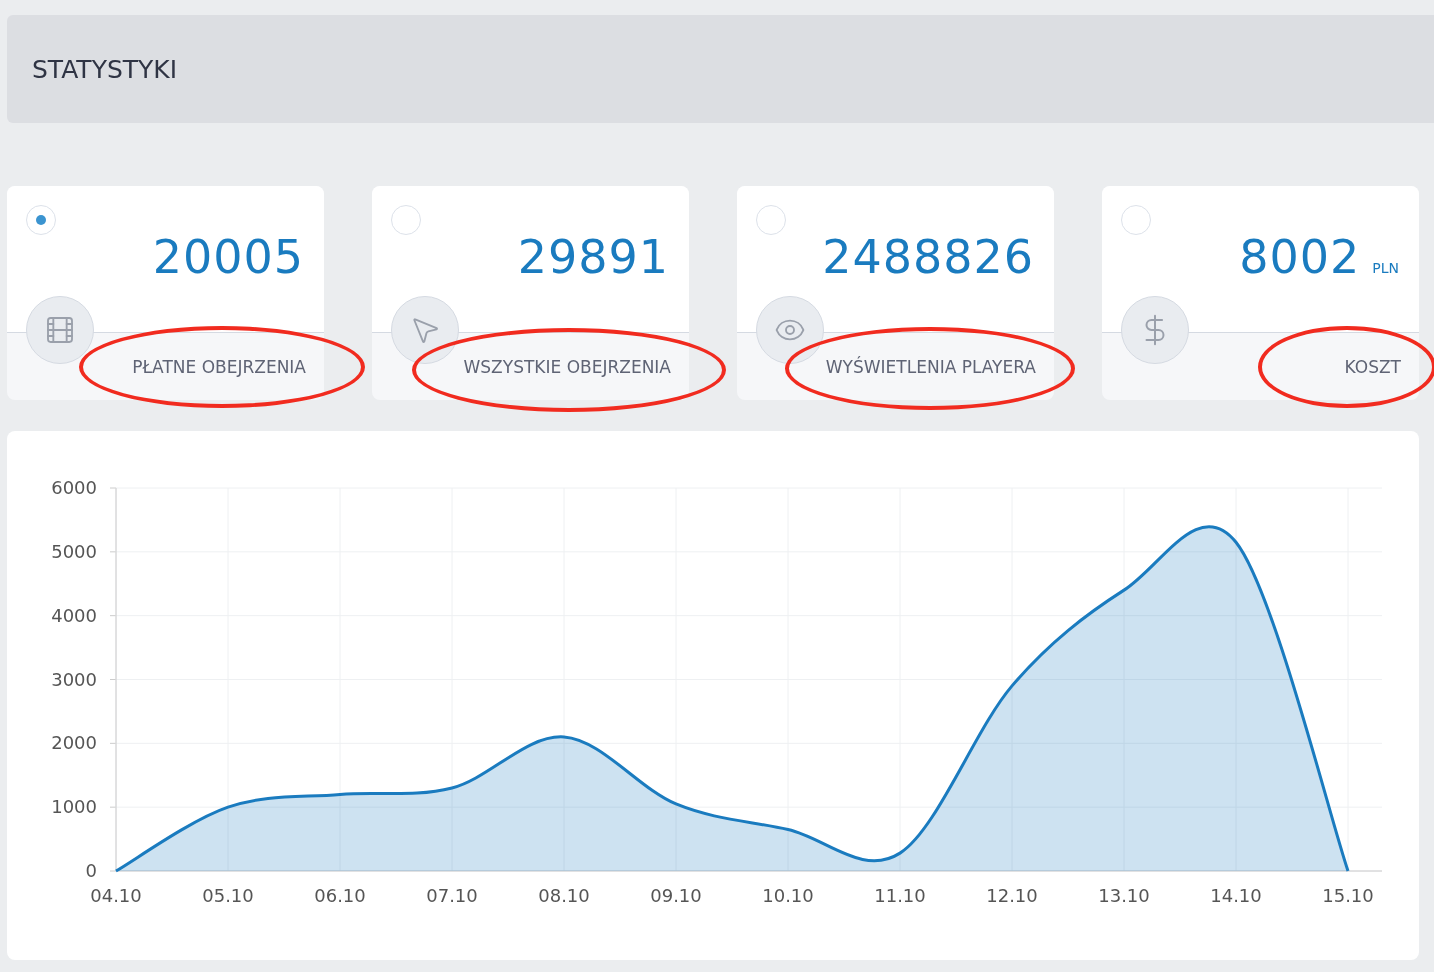  What do you see at coordinates (1385, 268) in the screenshot?
I see `unit-label: PLN` at bounding box center [1385, 268].